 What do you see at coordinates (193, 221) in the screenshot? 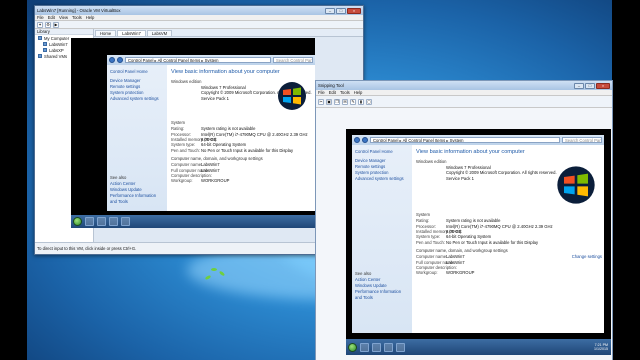
I see `guest-taskbar` at bounding box center [193, 221].